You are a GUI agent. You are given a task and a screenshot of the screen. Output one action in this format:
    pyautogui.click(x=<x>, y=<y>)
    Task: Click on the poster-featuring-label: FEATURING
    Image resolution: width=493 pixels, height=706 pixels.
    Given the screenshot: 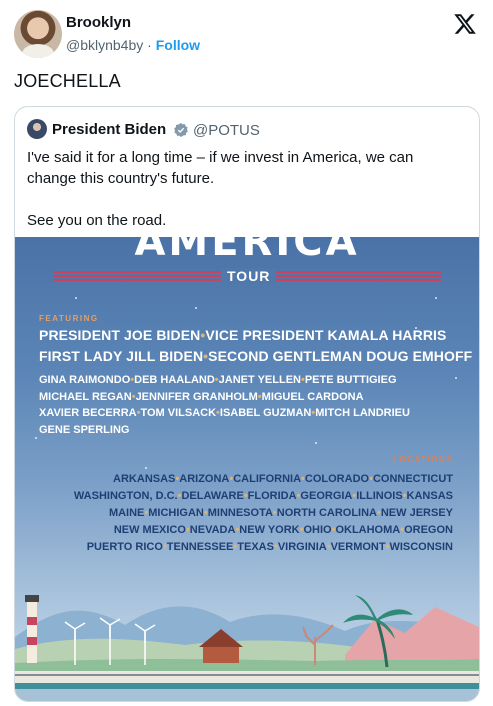 What is the action you would take?
    pyautogui.click(x=69, y=318)
    